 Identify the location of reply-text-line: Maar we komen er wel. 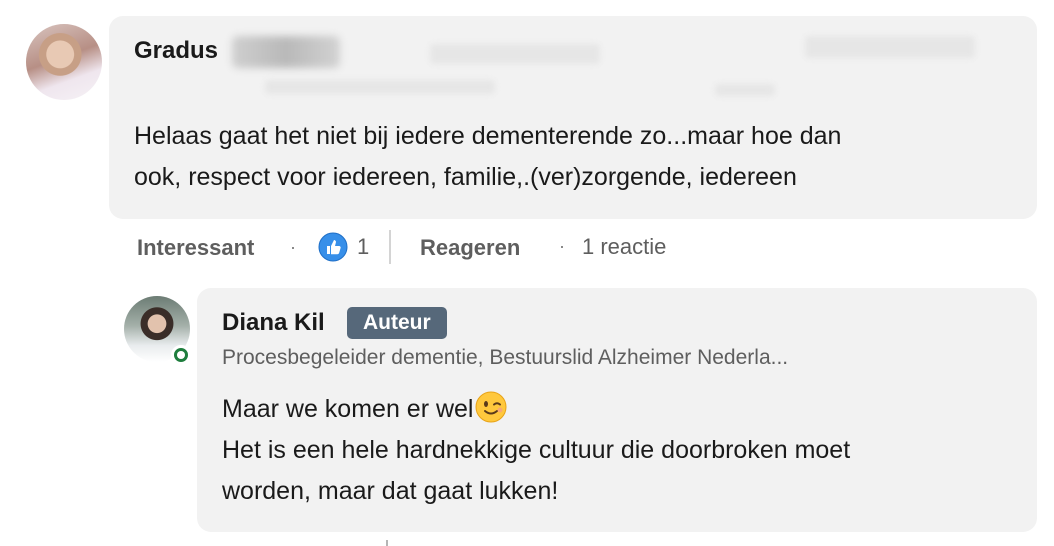
(617, 409).